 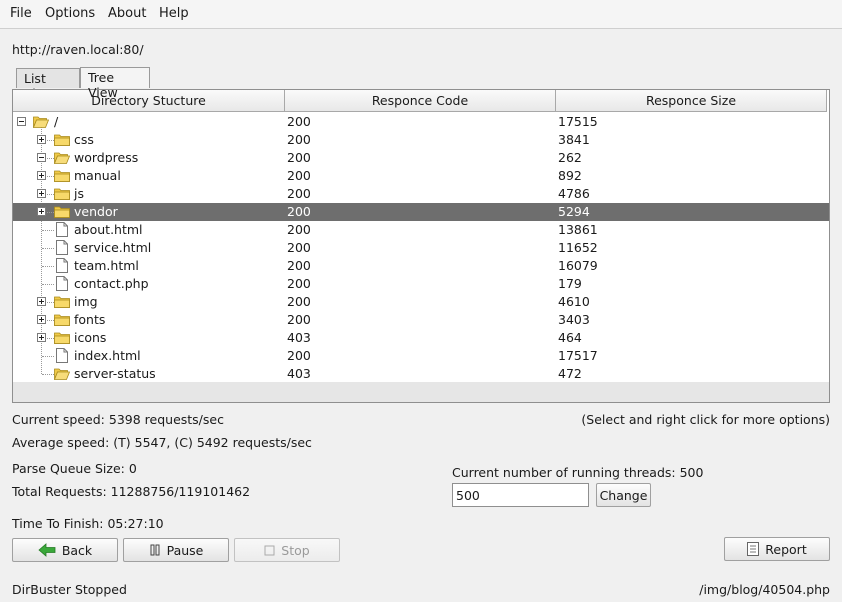 I want to click on cell-directory: fonts, so click(x=90, y=319).